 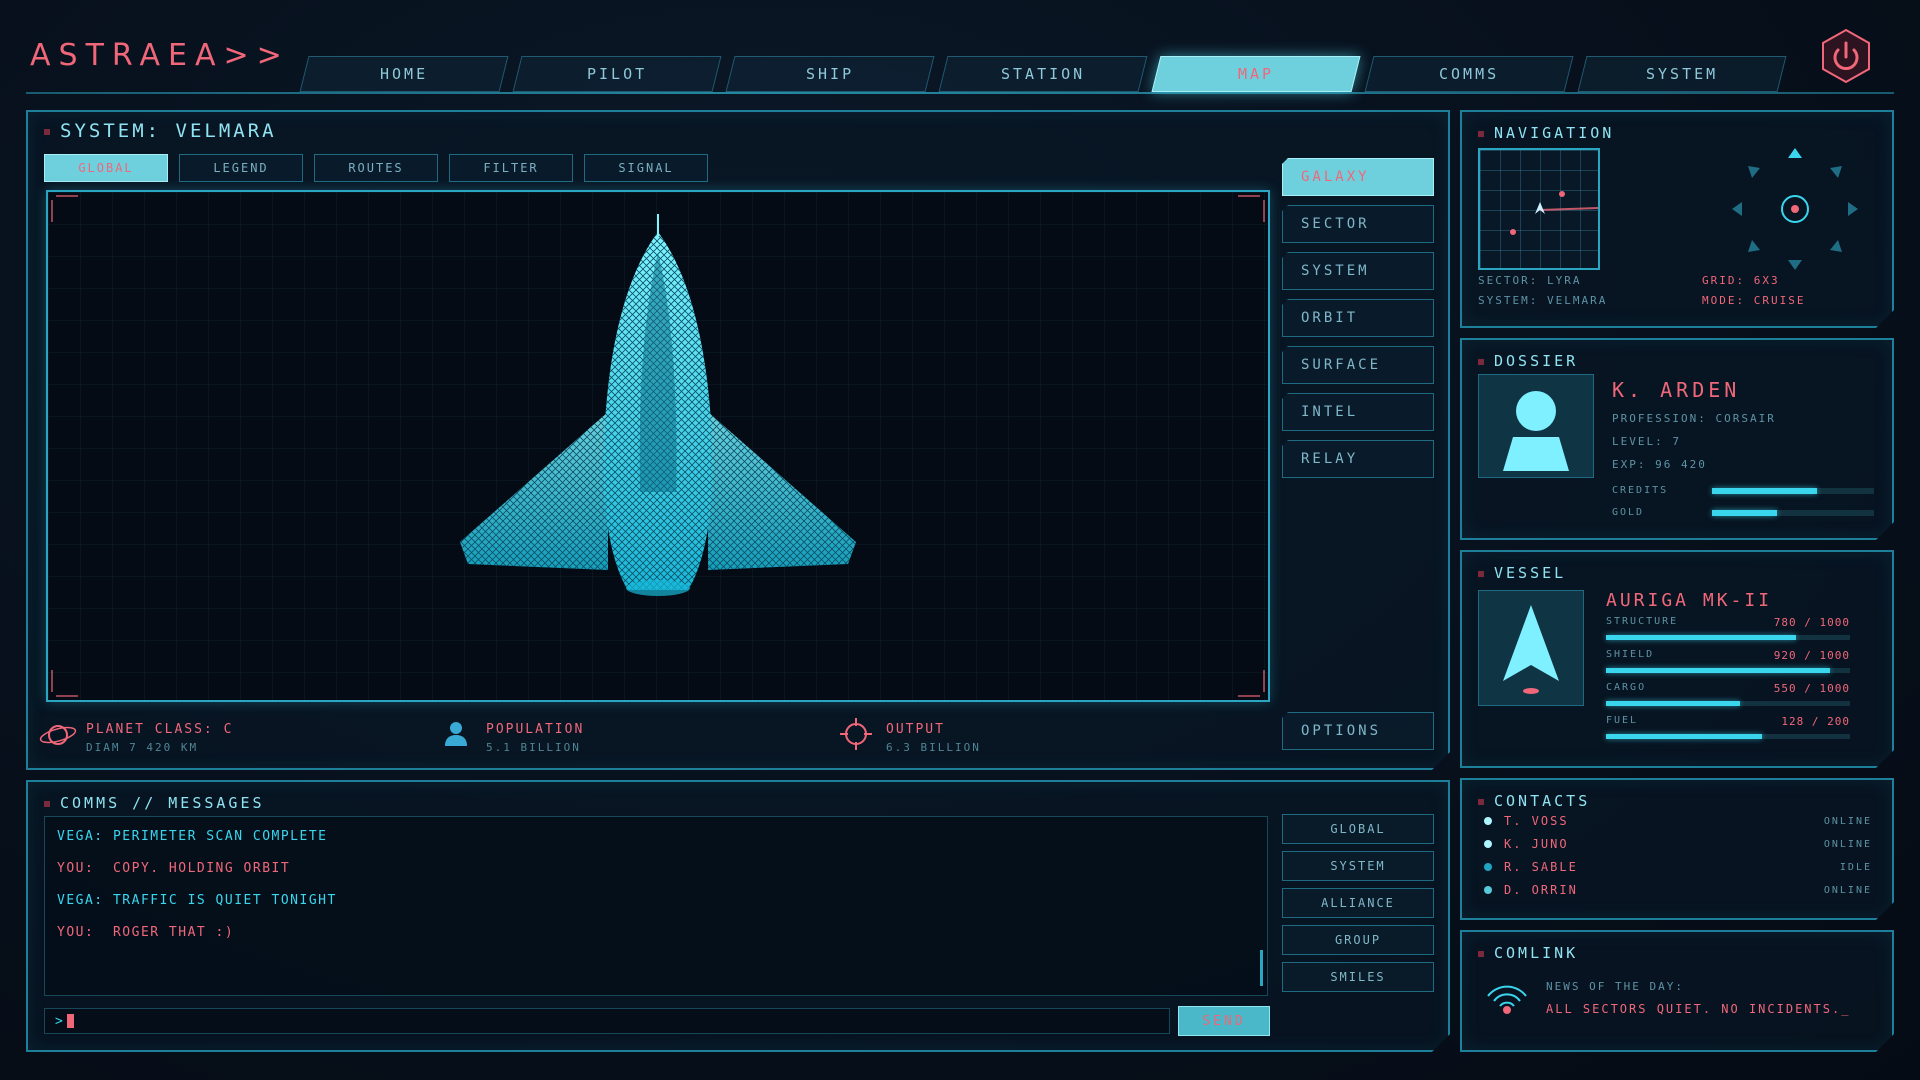 What do you see at coordinates (1530, 573) in the screenshot?
I see `vessel-title-text: VESSEL` at bounding box center [1530, 573].